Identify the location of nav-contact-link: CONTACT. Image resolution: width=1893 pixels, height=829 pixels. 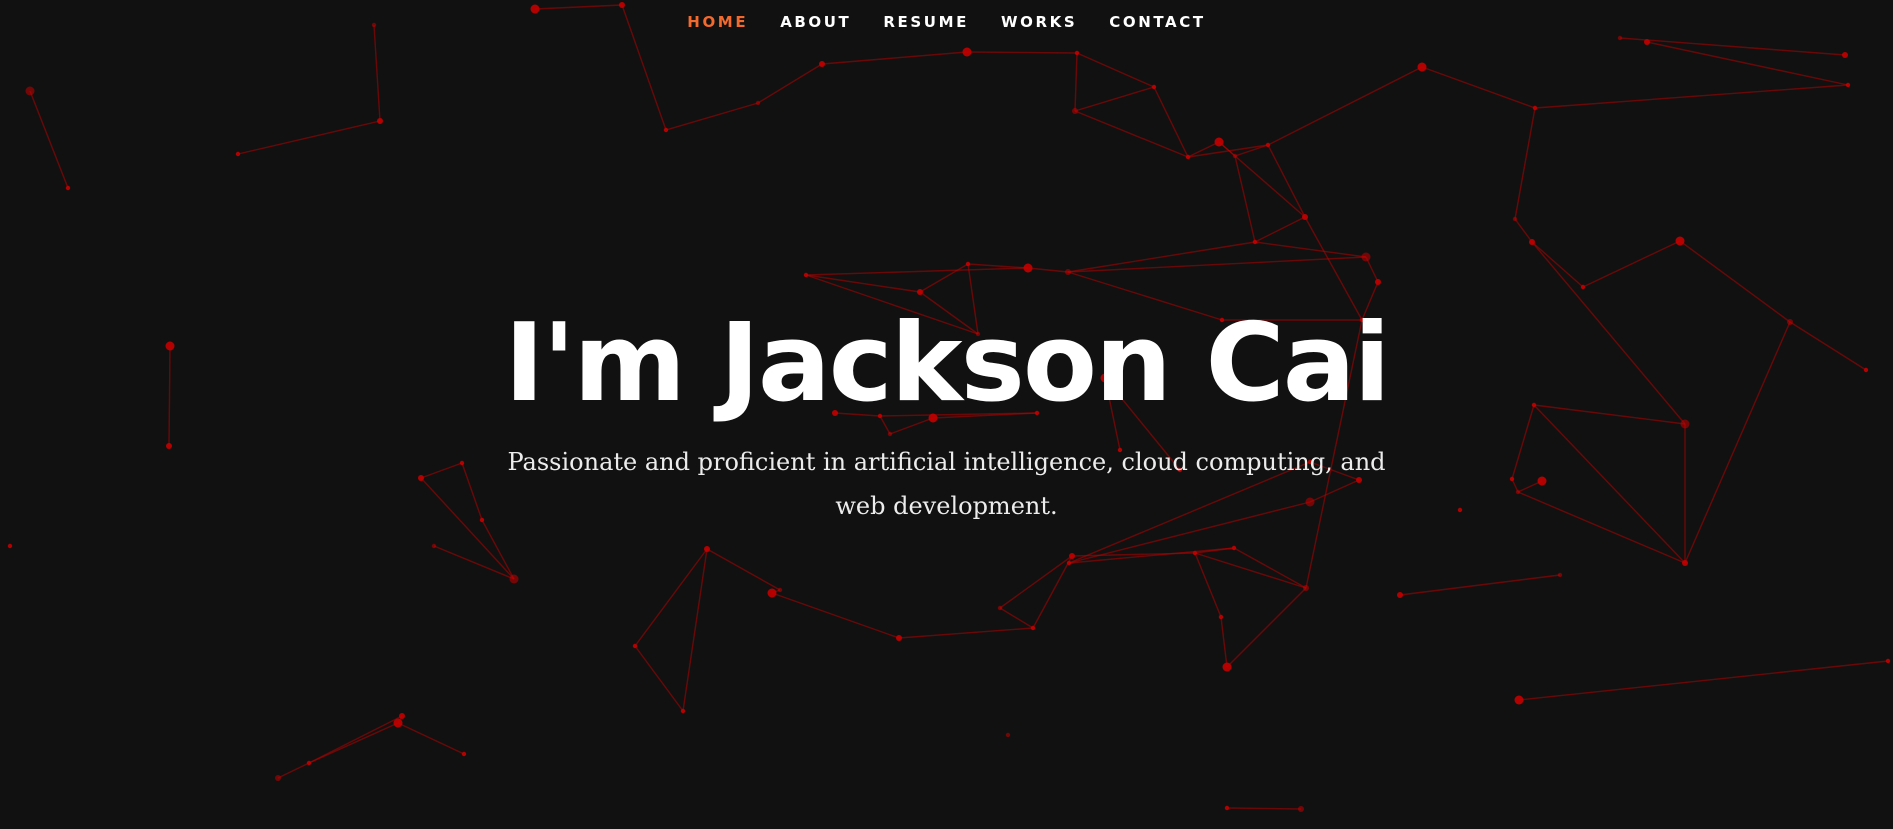
(1157, 22).